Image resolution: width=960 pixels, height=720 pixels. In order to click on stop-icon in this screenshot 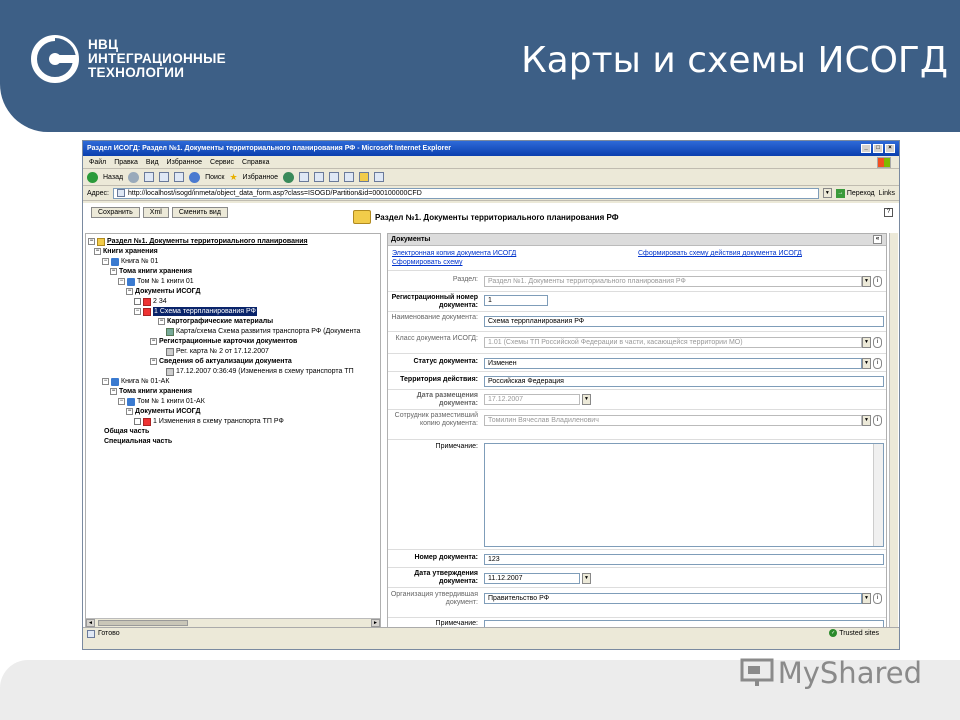, I will do `click(149, 177)`.